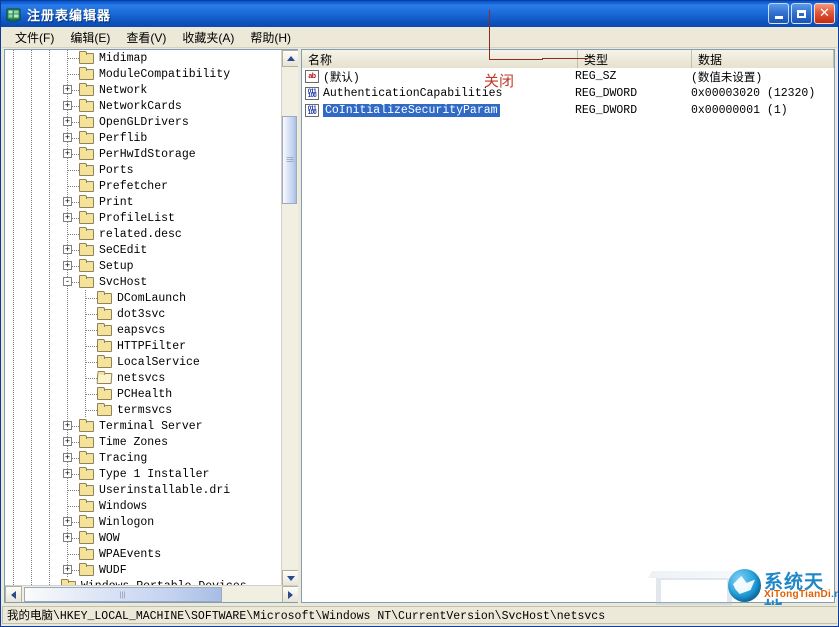 The height and width of the screenshot is (627, 839). Describe the element at coordinates (34, 37) in the screenshot. I see `menu-file: 文件(F)` at that location.